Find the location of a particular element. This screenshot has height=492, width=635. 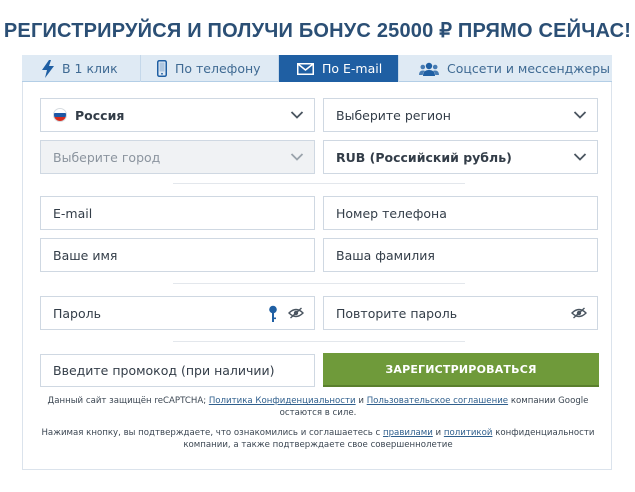

phone-icon is located at coordinates (162, 68).